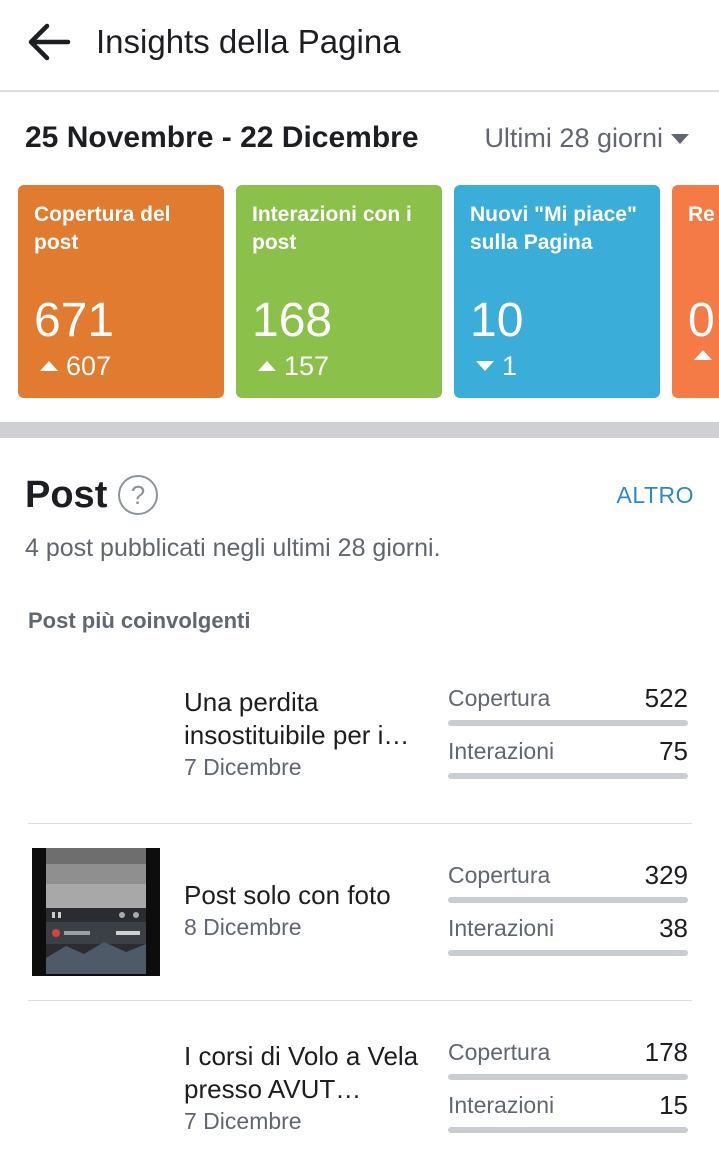  What do you see at coordinates (695, 291) in the screenshot?
I see `card-partial-next: Re 0` at bounding box center [695, 291].